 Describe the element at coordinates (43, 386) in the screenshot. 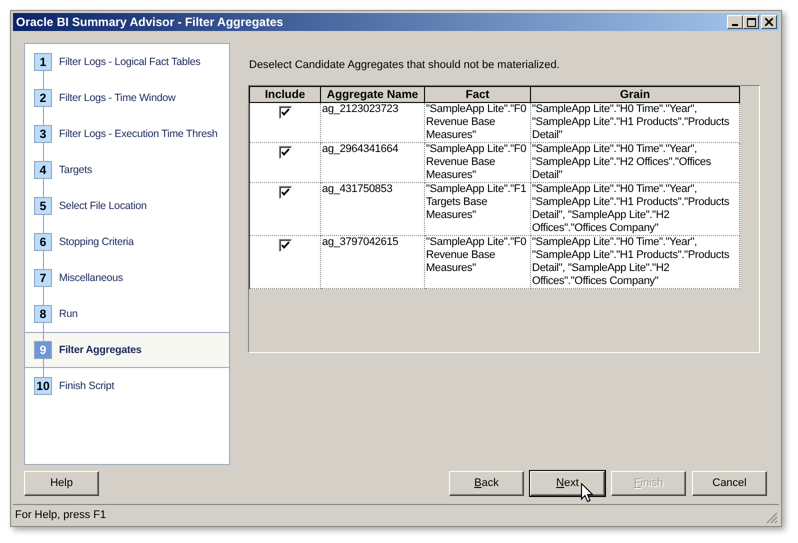

I see `step-number: 10` at that location.